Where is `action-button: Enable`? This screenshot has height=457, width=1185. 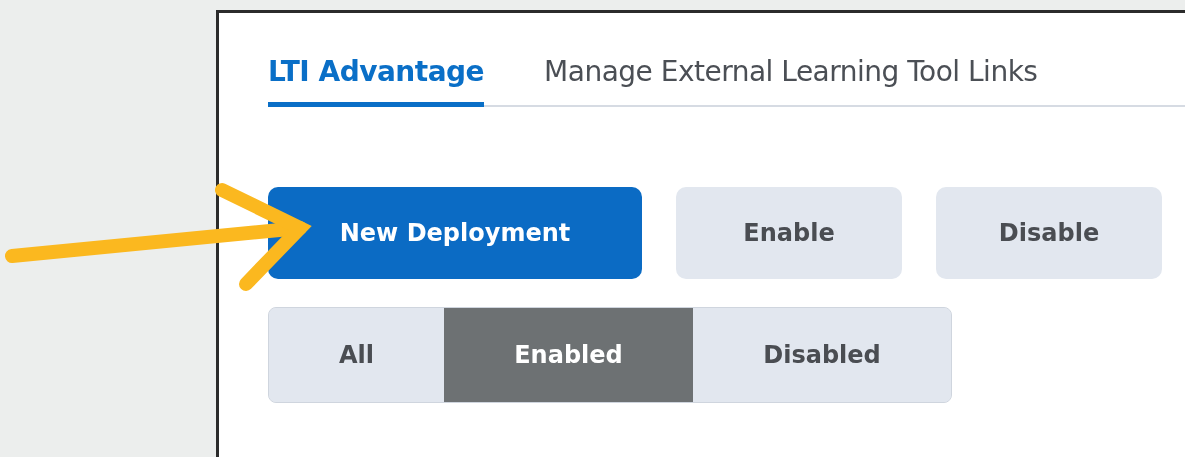 action-button: Enable is located at coordinates (789, 233).